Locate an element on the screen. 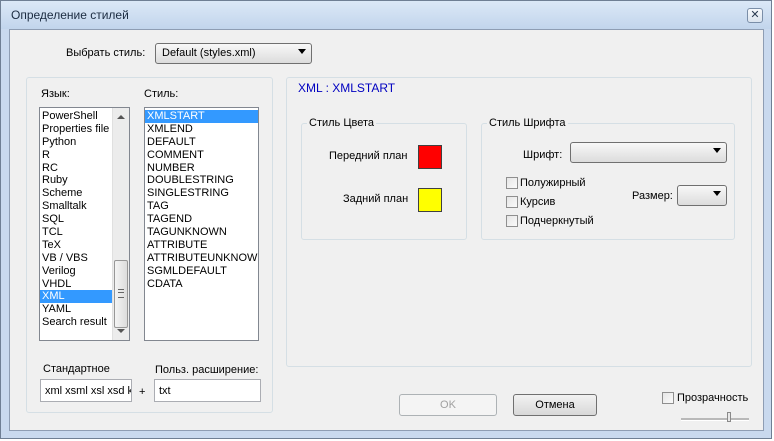 This screenshot has width=774, height=441. language-list-item: TCL is located at coordinates (76, 232).